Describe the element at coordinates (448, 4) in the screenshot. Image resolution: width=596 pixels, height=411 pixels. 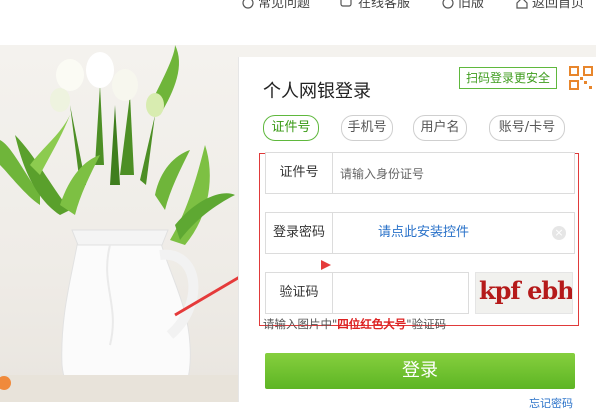
I see `clock-icon` at that location.